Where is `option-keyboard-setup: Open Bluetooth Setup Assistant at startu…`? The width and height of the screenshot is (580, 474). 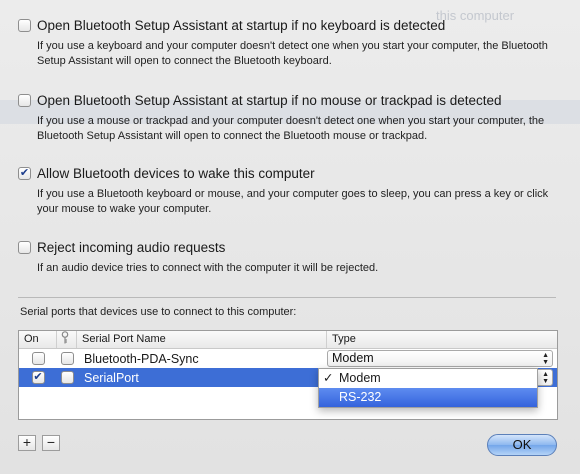
option-keyboard-setup: Open Bluetooth Setup Assistant at startu… is located at coordinates (292, 42).